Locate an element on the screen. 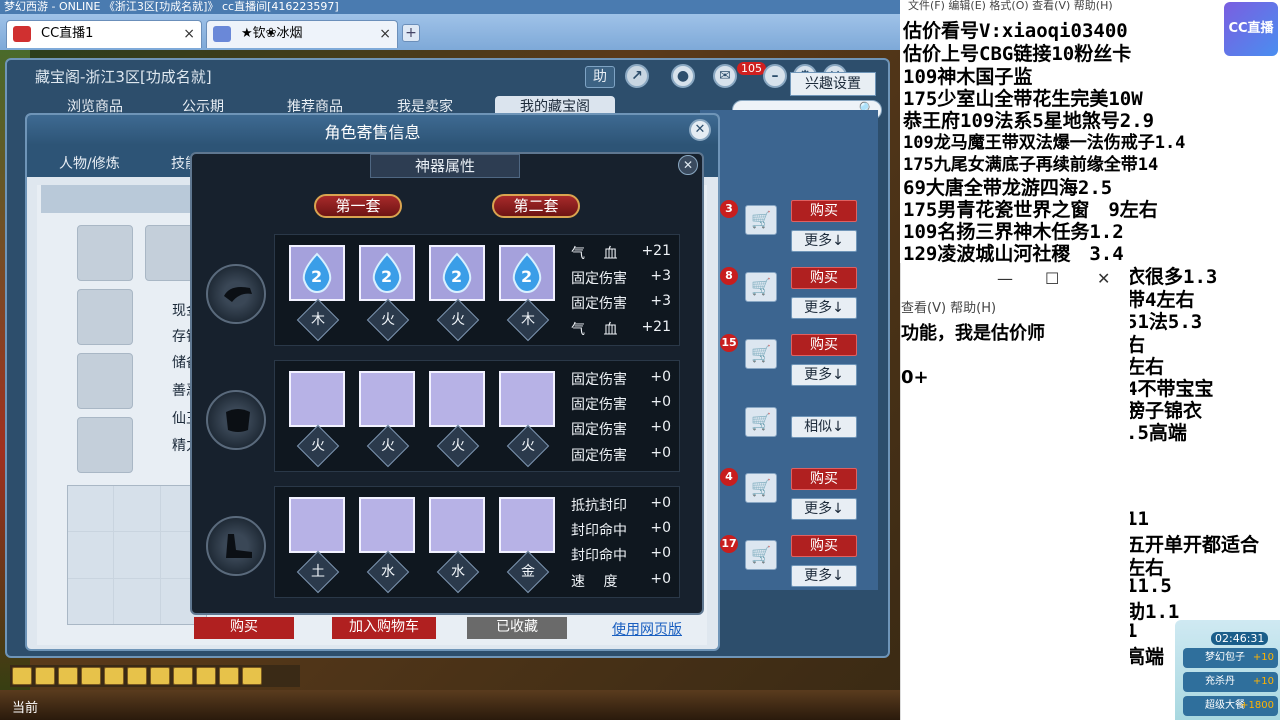 The width and height of the screenshot is (1280, 720). message-icon: ✉ is located at coordinates (725, 76).